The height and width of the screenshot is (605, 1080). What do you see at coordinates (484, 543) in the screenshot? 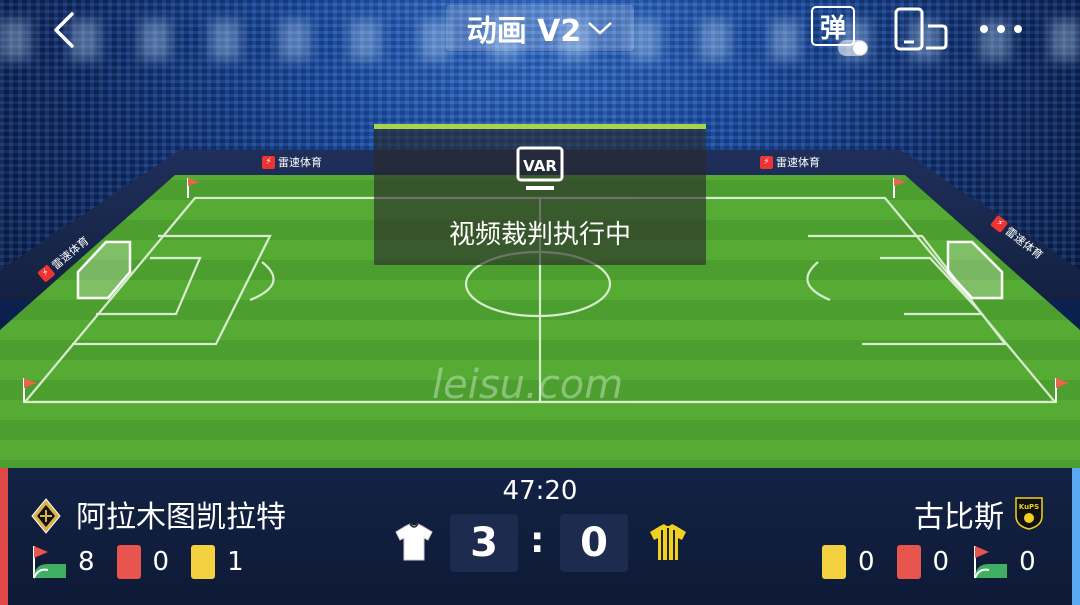
I see `home-score: 3` at bounding box center [484, 543].